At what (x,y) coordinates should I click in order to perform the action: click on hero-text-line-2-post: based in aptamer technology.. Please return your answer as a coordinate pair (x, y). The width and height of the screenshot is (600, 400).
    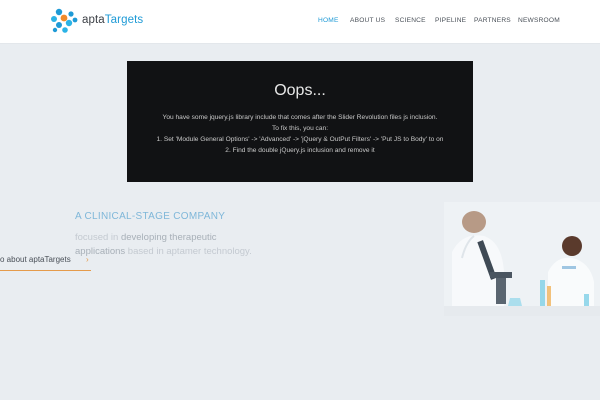
    Looking at the image, I should click on (188, 251).